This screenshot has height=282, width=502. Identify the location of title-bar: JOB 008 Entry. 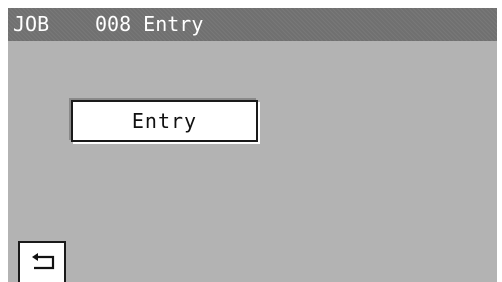
(252, 24).